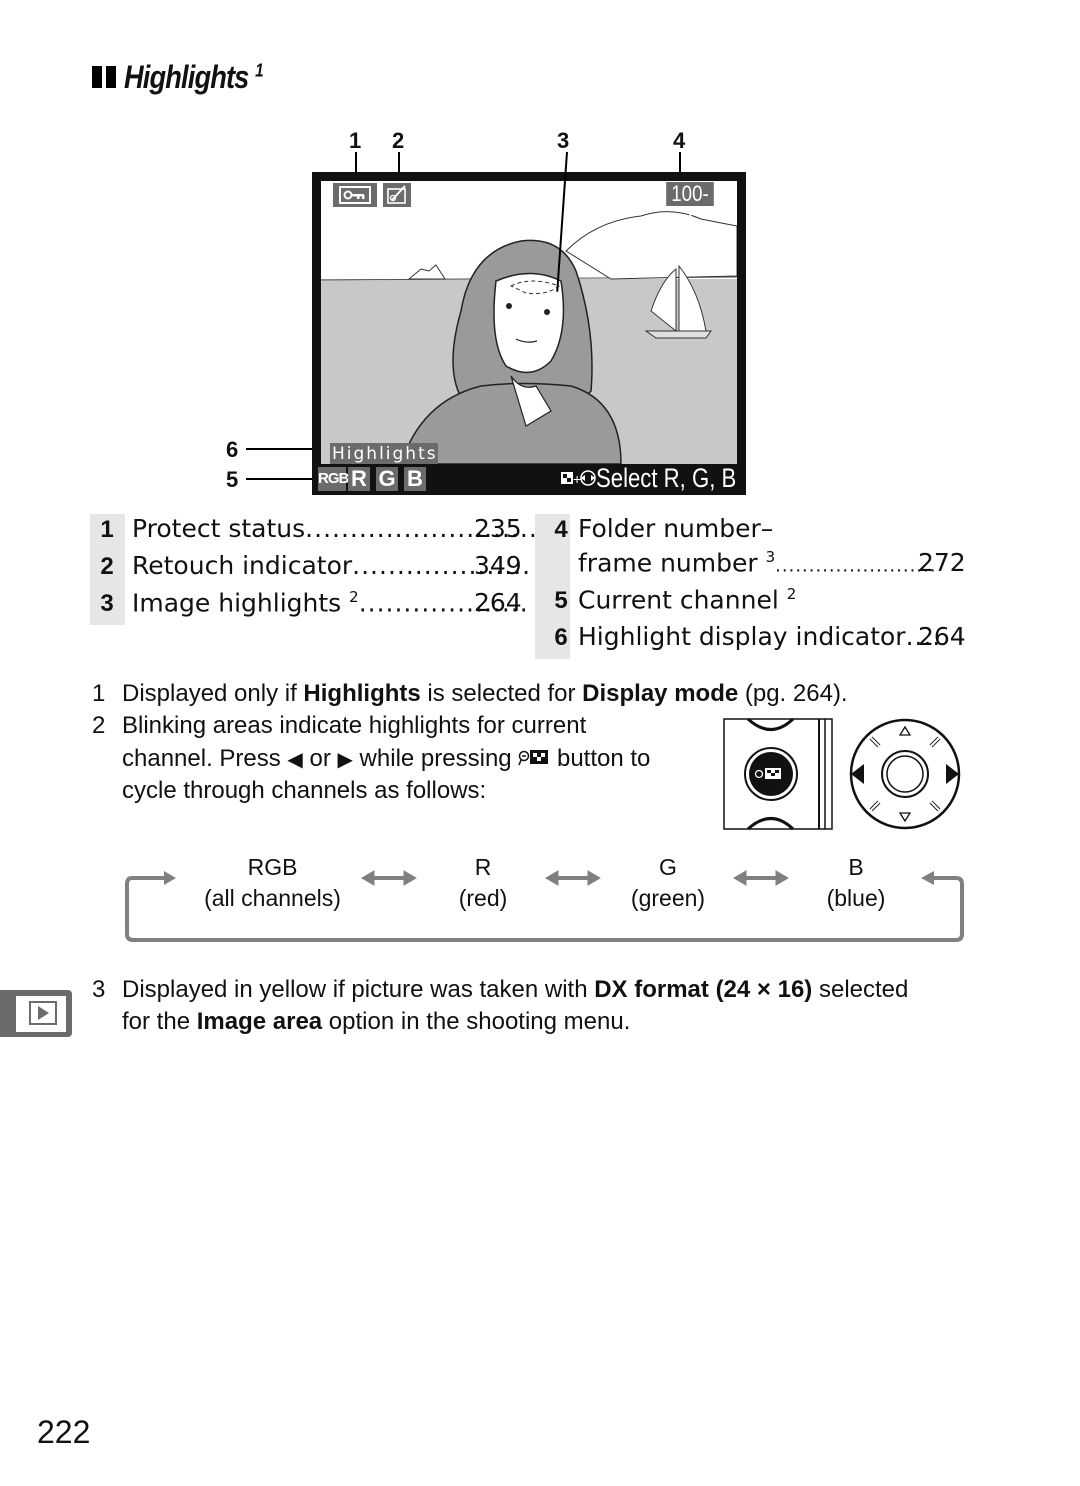 The height and width of the screenshot is (1486, 1080). I want to click on cycle-sublabel: (blue), so click(856, 898).